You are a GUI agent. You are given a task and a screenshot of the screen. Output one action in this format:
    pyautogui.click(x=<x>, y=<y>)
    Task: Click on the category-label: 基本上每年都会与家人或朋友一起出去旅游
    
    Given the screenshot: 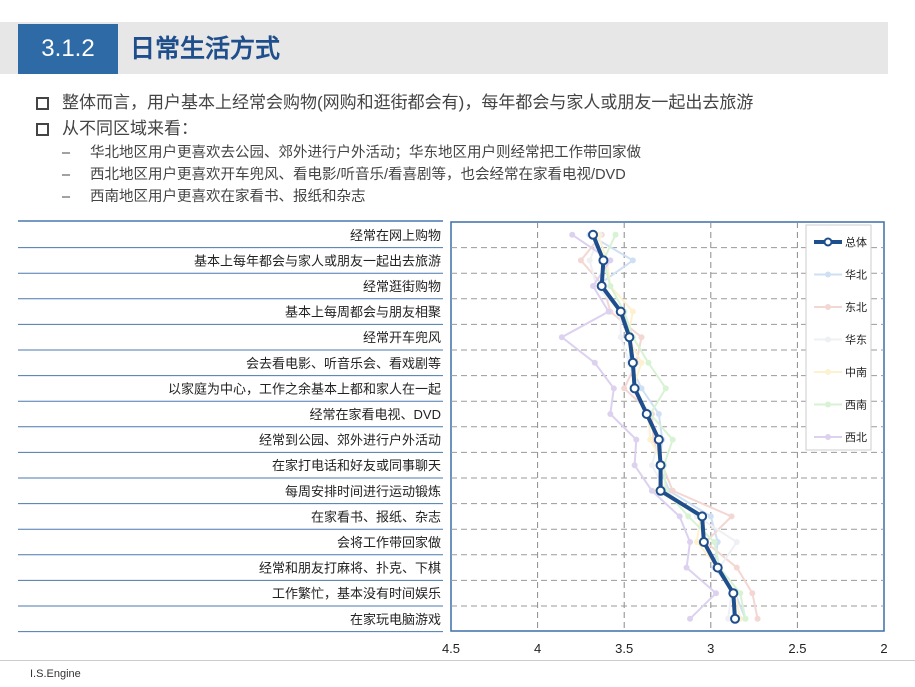 What is the action you would take?
    pyautogui.click(x=317, y=260)
    